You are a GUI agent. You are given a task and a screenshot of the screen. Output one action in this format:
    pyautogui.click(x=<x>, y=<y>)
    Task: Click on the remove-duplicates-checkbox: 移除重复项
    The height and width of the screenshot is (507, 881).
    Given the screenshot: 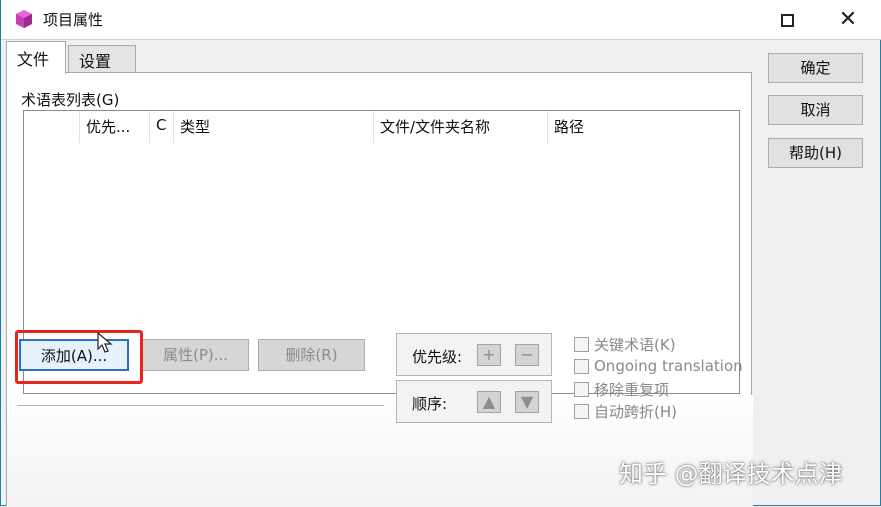 What is the action you would take?
    pyautogui.click(x=621, y=389)
    